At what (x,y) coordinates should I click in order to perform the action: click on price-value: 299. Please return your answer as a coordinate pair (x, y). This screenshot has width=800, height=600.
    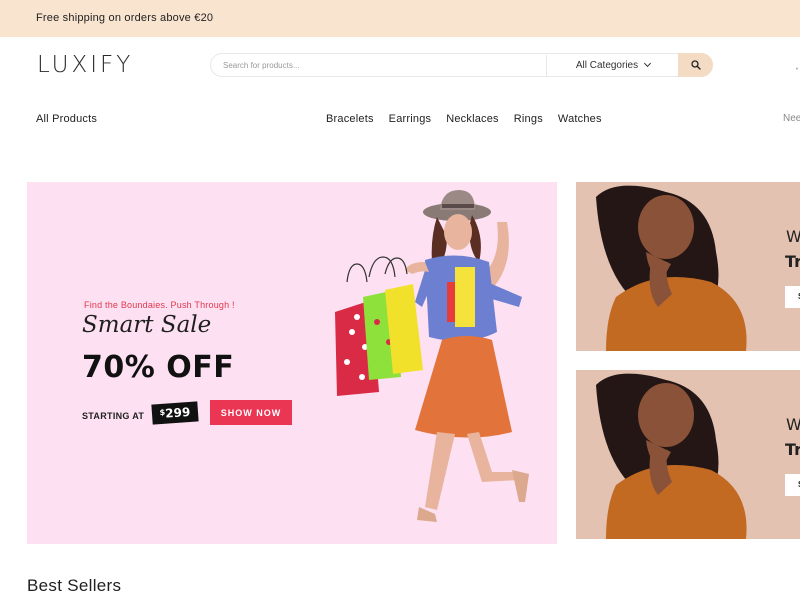
    Looking at the image, I should click on (177, 412).